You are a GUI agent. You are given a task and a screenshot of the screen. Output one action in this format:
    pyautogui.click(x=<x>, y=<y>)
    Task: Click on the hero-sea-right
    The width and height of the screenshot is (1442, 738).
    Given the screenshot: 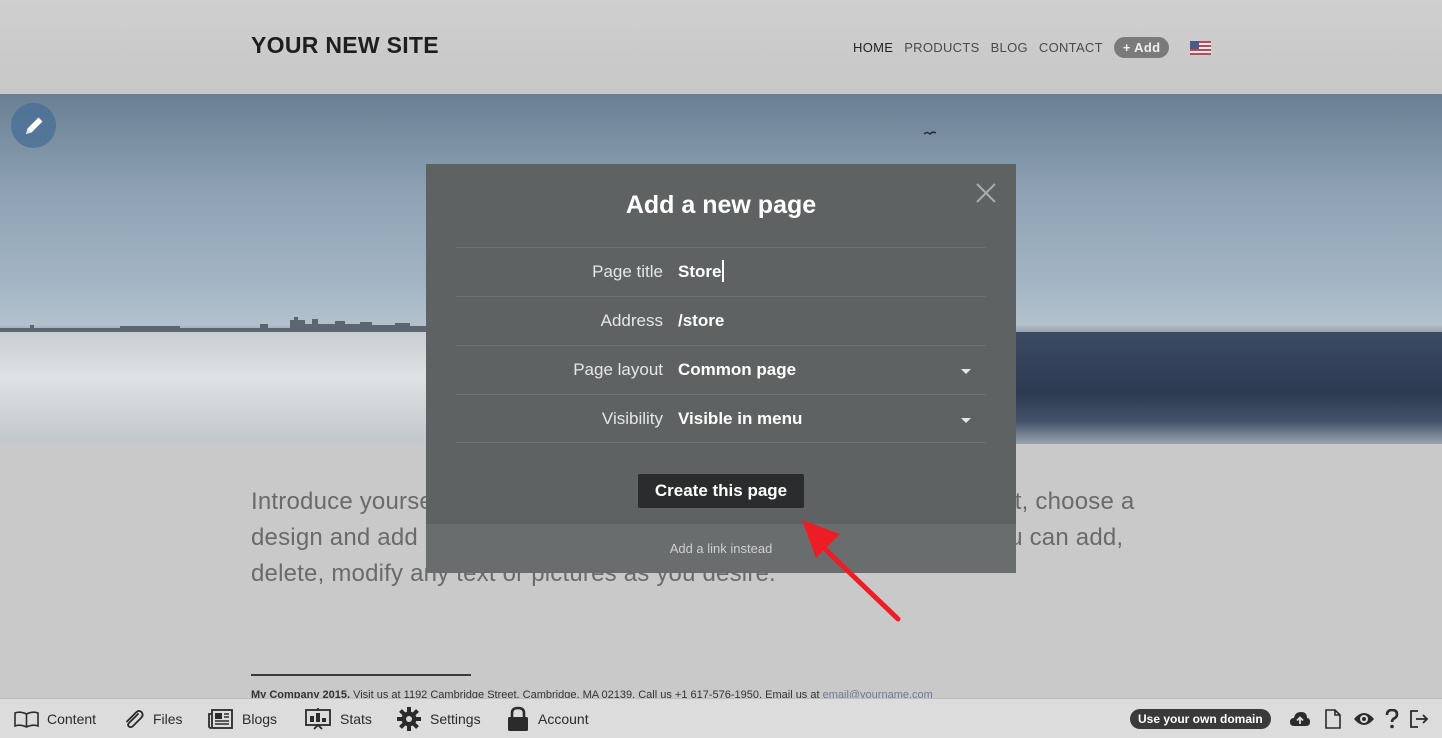 What is the action you would take?
    pyautogui.click(x=1229, y=388)
    